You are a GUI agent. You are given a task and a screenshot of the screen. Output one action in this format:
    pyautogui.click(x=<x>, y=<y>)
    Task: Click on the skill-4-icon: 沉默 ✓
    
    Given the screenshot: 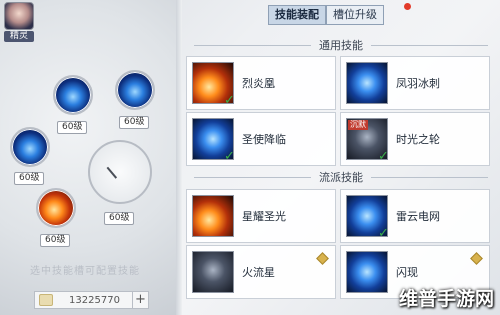 What is the action you would take?
    pyautogui.click(x=367, y=141)
    